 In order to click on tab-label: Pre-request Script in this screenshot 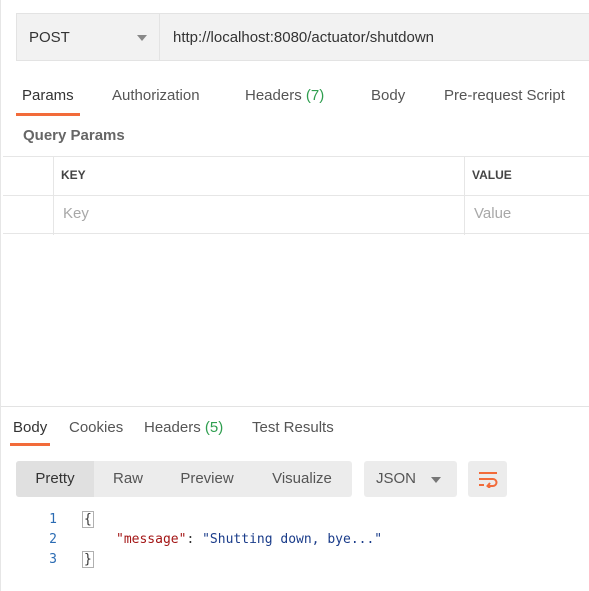, I will do `click(504, 95)`.